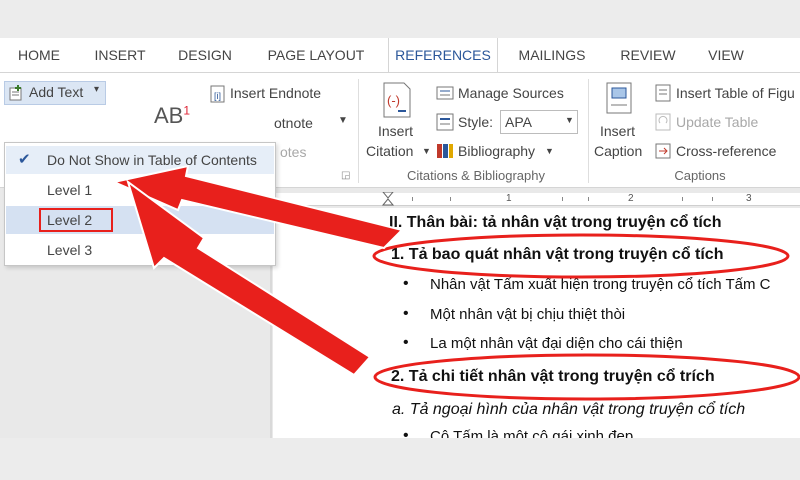 This screenshot has height=480, width=800. Describe the element at coordinates (140, 220) in the screenshot. I see `dropdown-item-level-2: Level 2` at that location.